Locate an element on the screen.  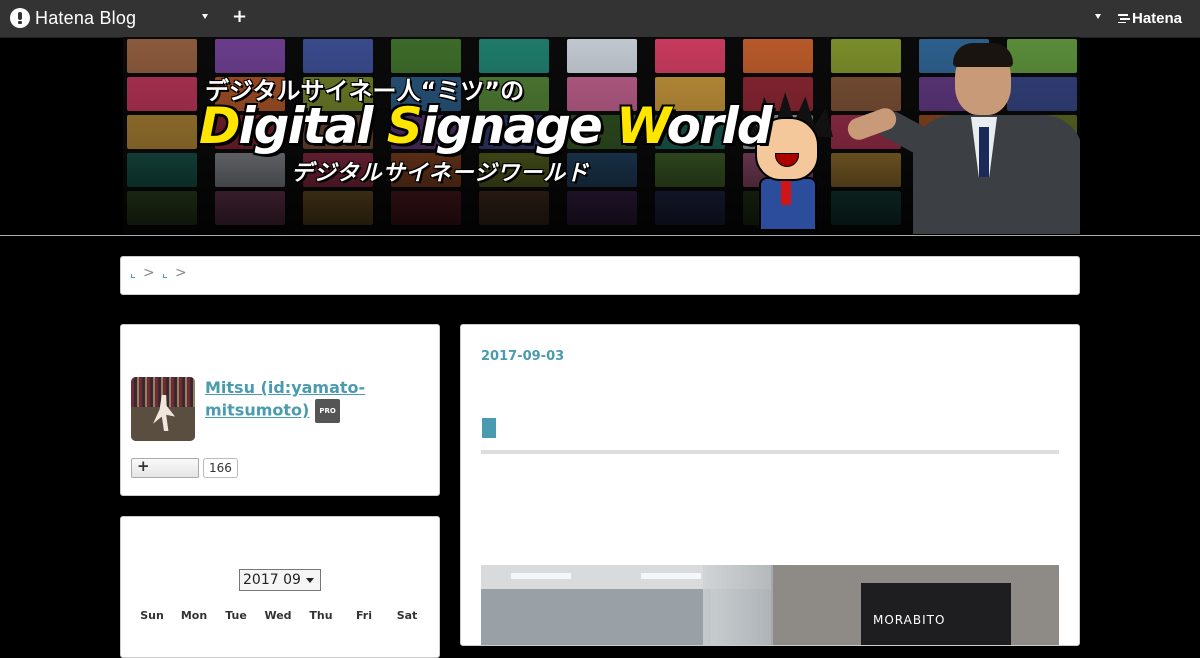
account-menu-chevron-down-icon is located at coordinates (1098, 16).